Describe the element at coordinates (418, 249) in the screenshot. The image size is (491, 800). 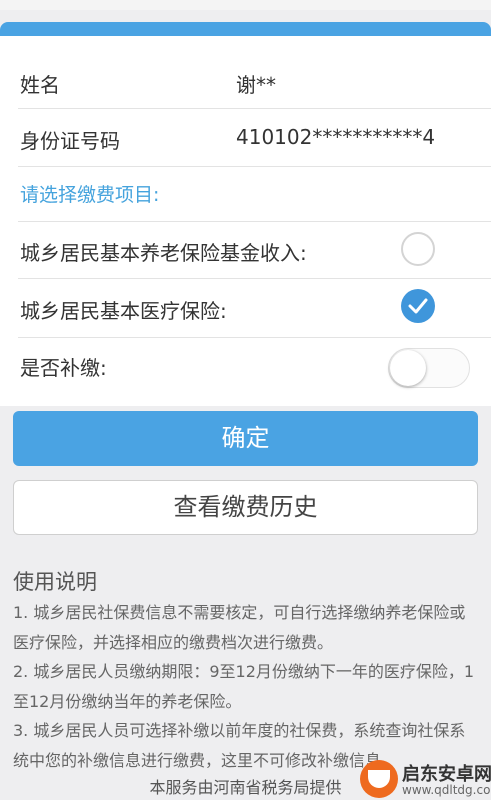
I see `pension-radio` at that location.